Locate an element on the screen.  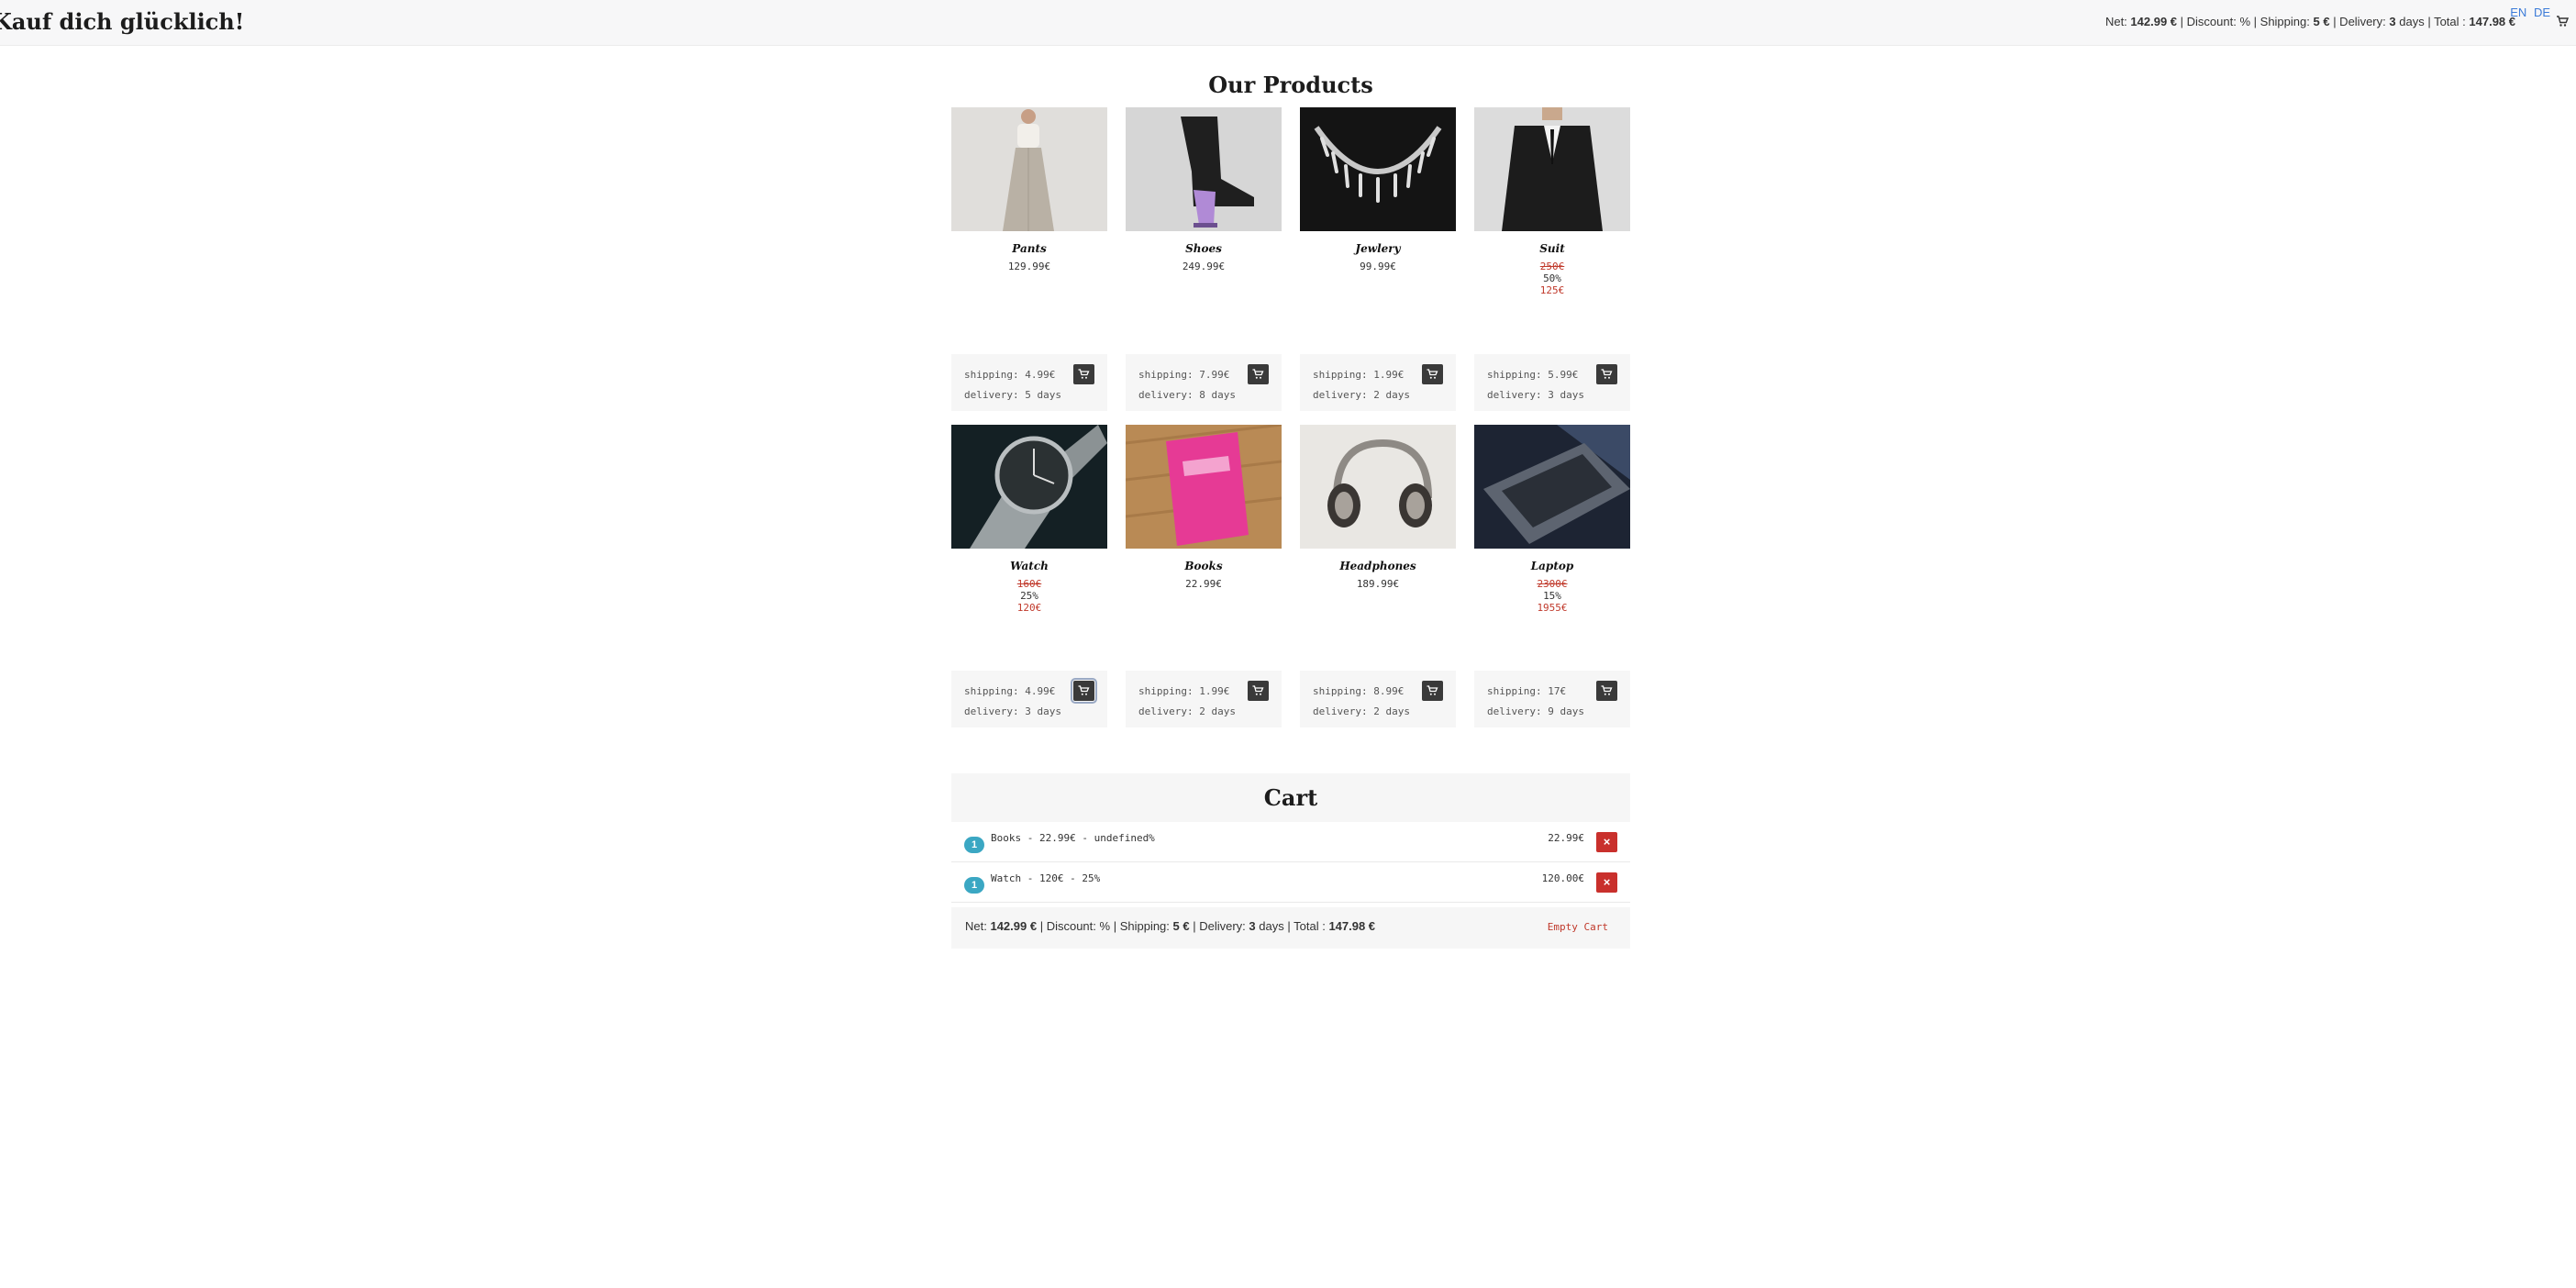
language-switcher: EN DE is located at coordinates (2530, 12).